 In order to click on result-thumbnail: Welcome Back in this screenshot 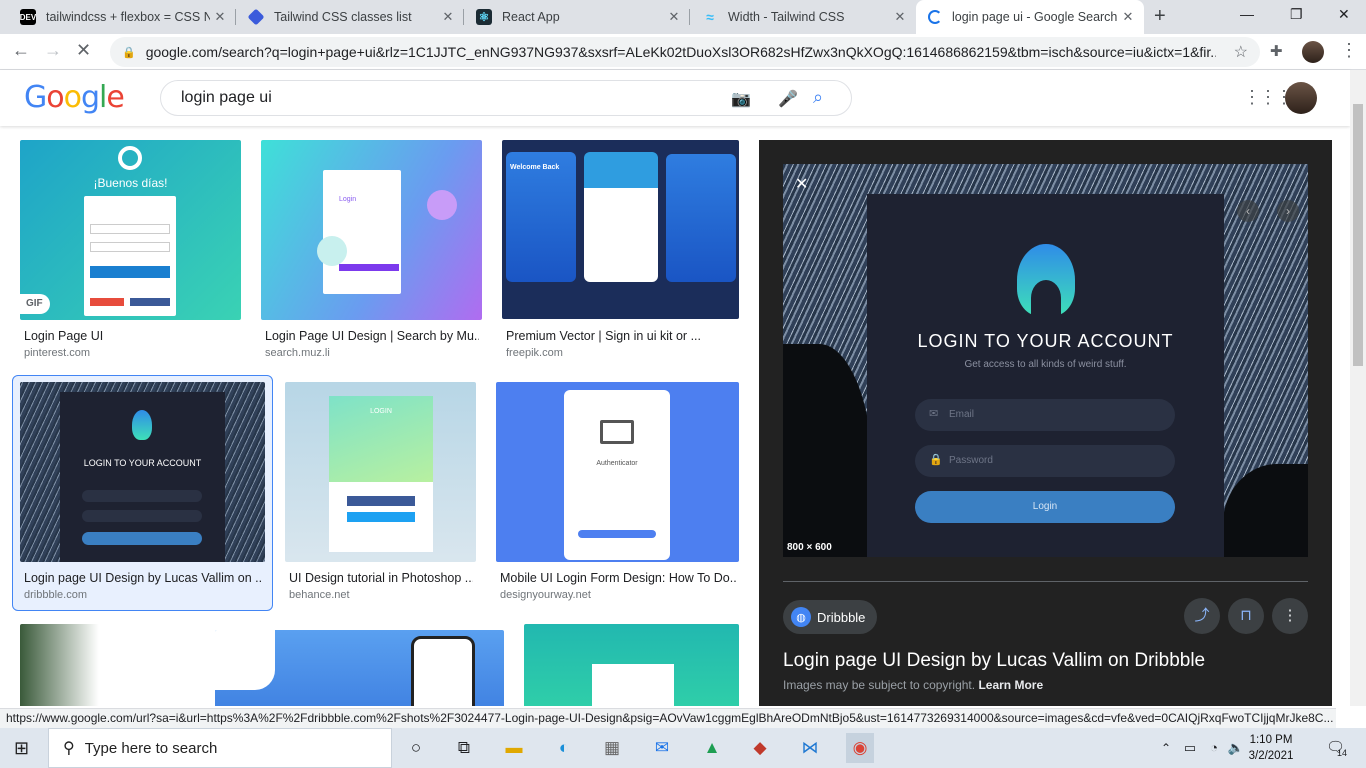, I will do `click(620, 229)`.